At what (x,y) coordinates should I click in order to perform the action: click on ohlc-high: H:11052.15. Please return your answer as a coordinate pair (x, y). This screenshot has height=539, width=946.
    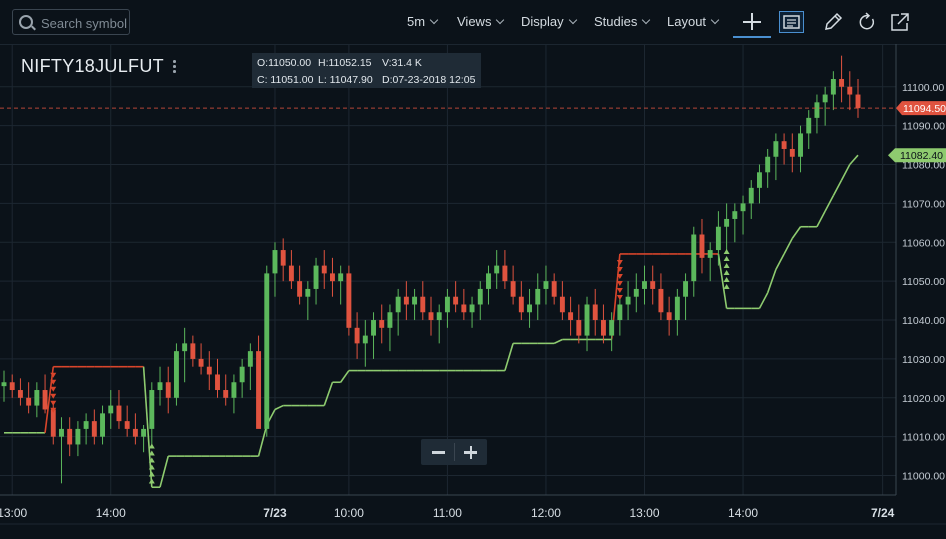
    Looking at the image, I should click on (345, 63).